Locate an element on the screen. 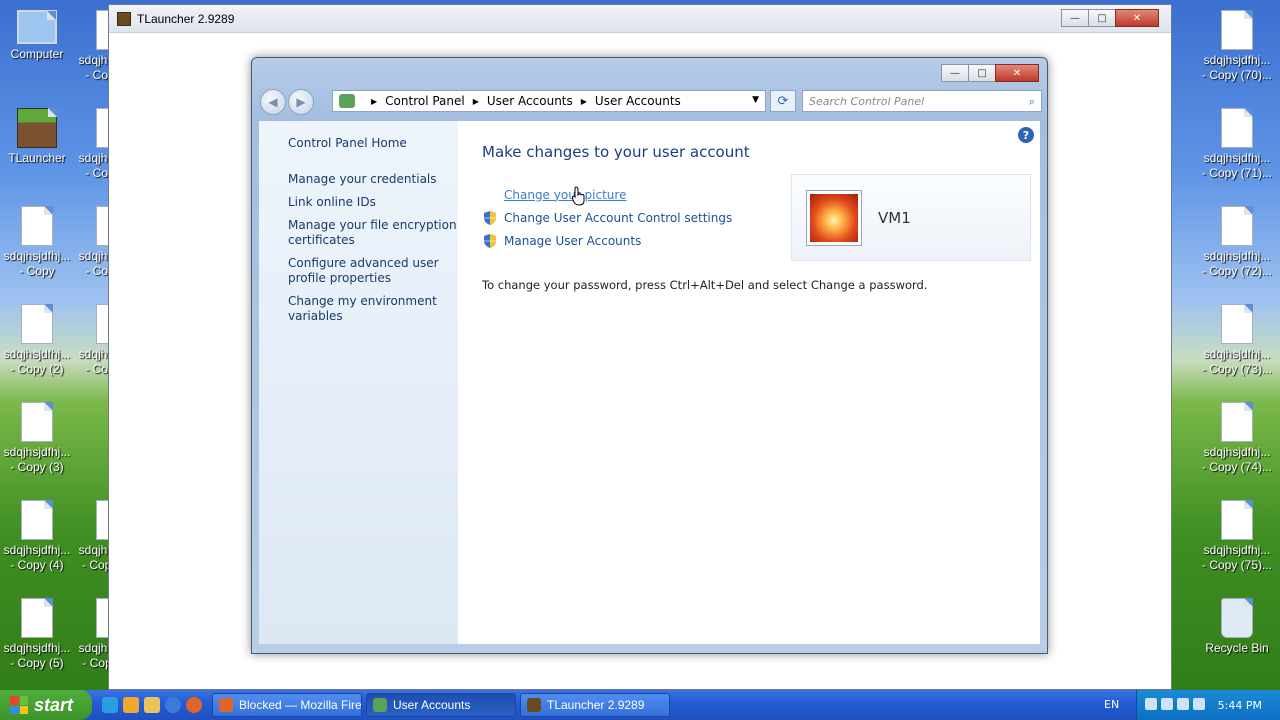 The image size is (1280, 720). taskbar-tlauncher-button: TLauncher 2.9289 is located at coordinates (595, 705).